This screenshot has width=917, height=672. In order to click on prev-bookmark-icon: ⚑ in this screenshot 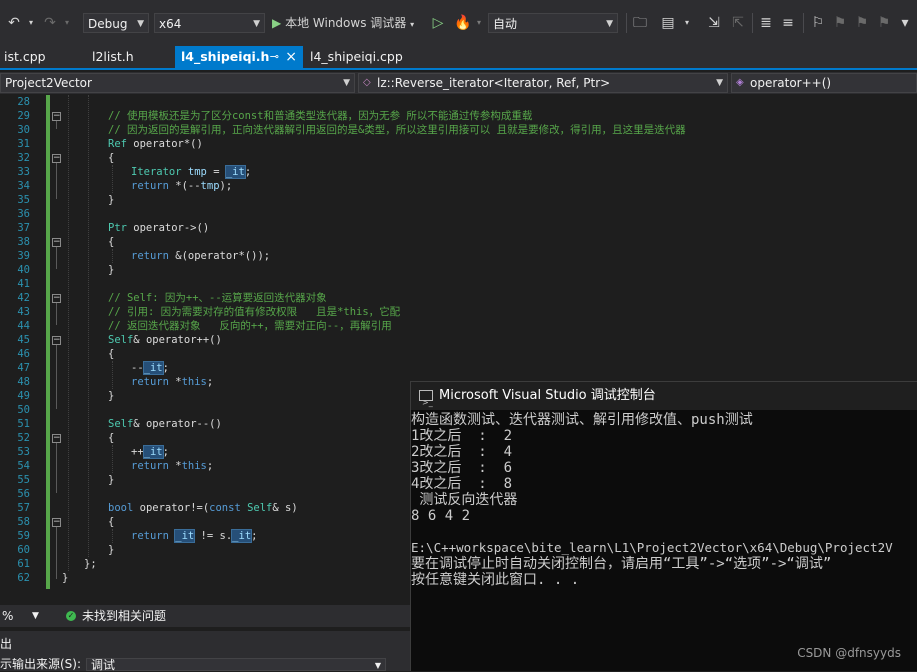, I will do `click(840, 23)`.